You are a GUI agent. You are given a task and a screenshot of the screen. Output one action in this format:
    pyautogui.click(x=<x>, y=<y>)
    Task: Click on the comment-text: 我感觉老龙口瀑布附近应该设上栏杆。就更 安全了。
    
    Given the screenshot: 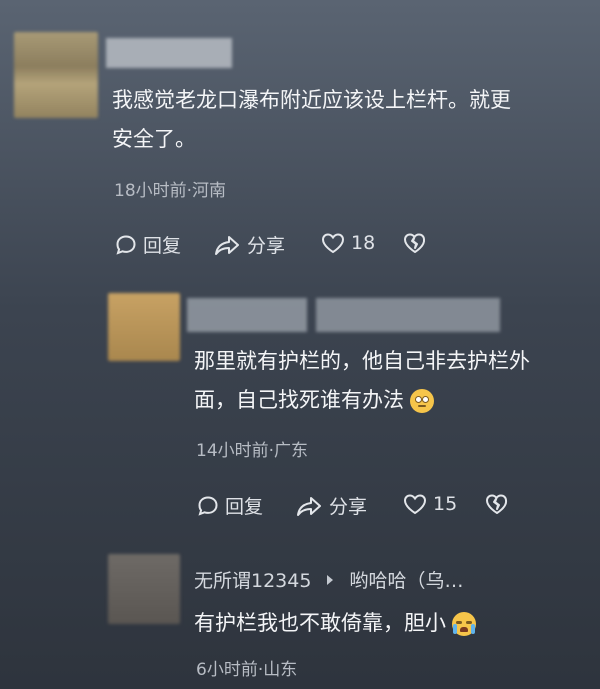 What is the action you would take?
    pyautogui.click(x=352, y=120)
    